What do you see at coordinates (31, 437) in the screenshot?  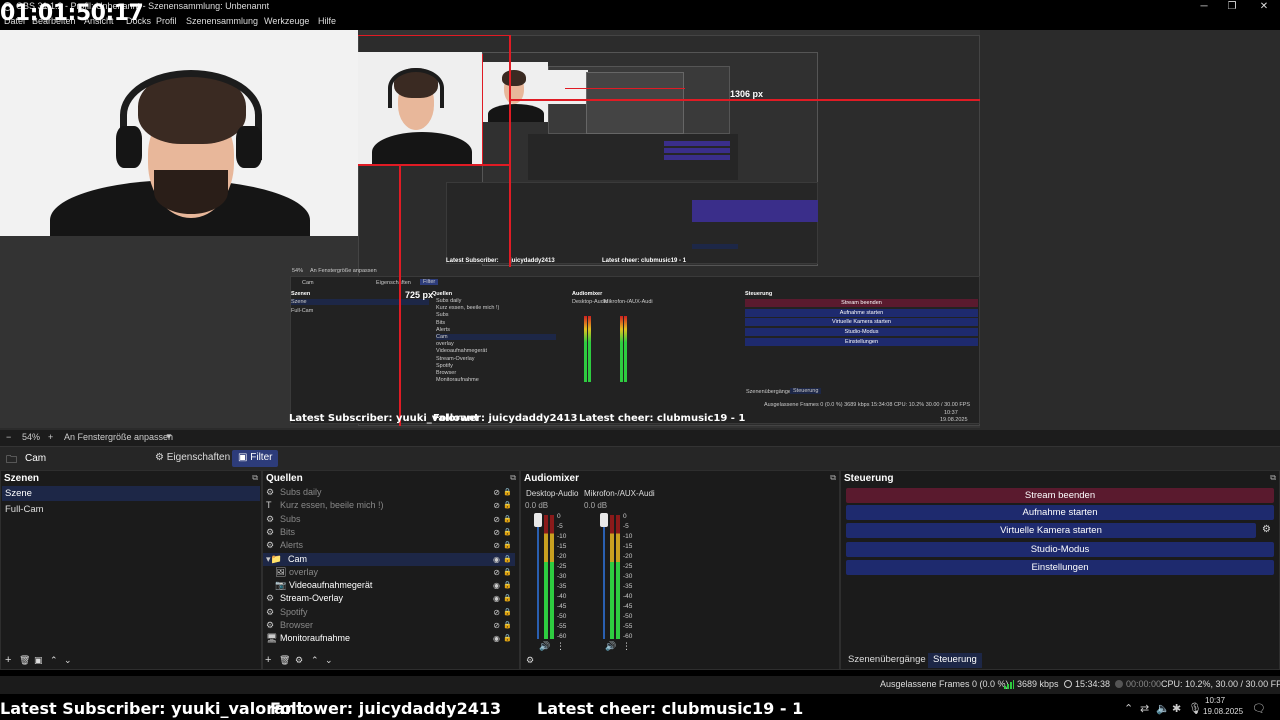 I see `zoom-value: 54%` at bounding box center [31, 437].